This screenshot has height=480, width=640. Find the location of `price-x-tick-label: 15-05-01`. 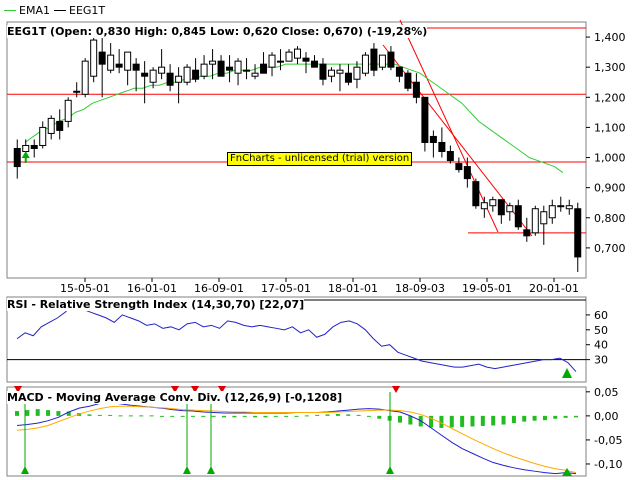

price-x-tick-label: 15-05-01 is located at coordinates (85, 288).